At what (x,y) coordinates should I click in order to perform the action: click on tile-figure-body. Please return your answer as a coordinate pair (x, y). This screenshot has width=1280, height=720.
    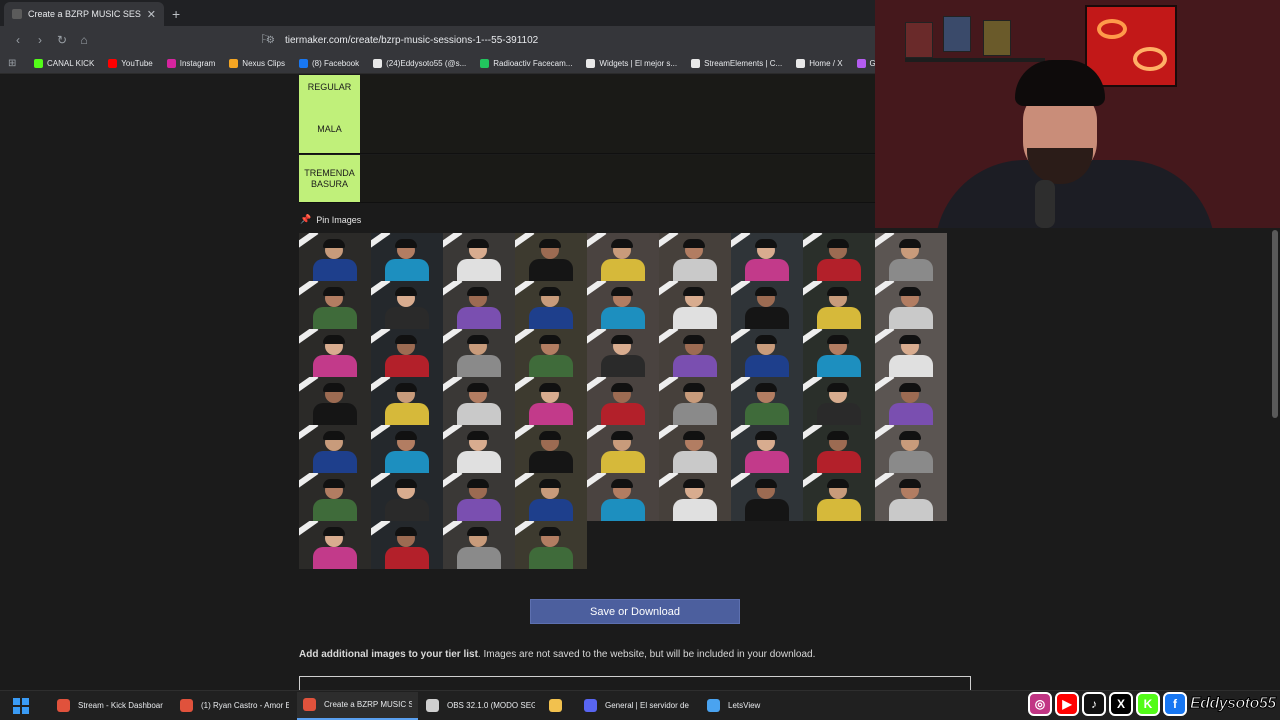
    Looking at the image, I should click on (911, 366).